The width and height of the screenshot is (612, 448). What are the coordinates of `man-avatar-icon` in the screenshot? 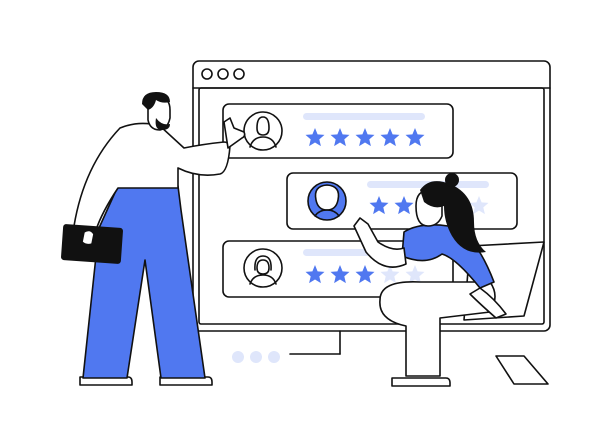 It's located at (263, 131).